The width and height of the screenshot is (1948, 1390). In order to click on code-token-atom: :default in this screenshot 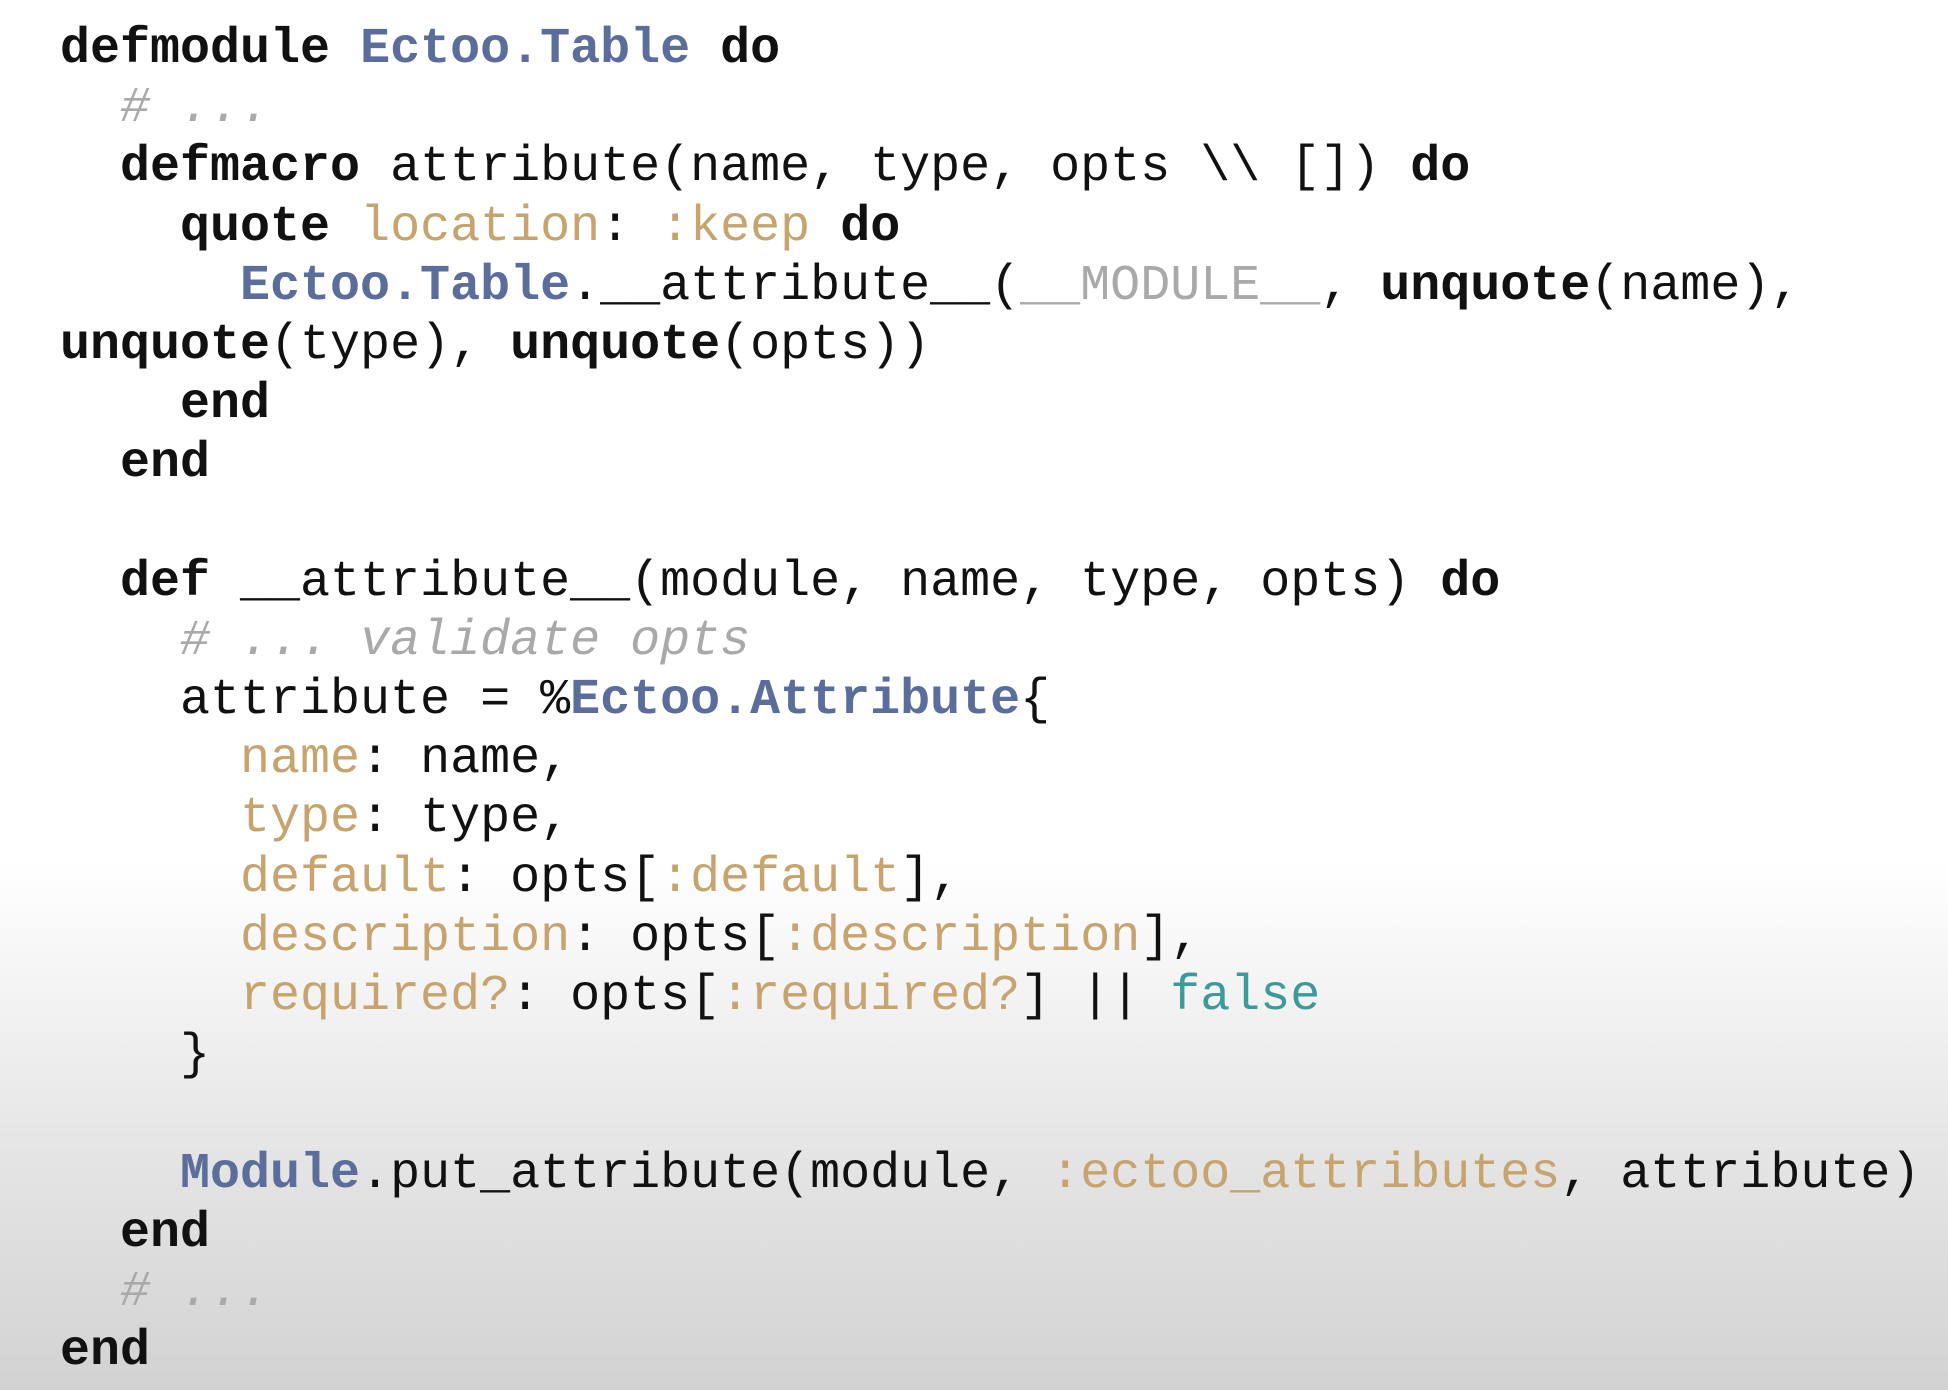, I will do `click(780, 878)`.